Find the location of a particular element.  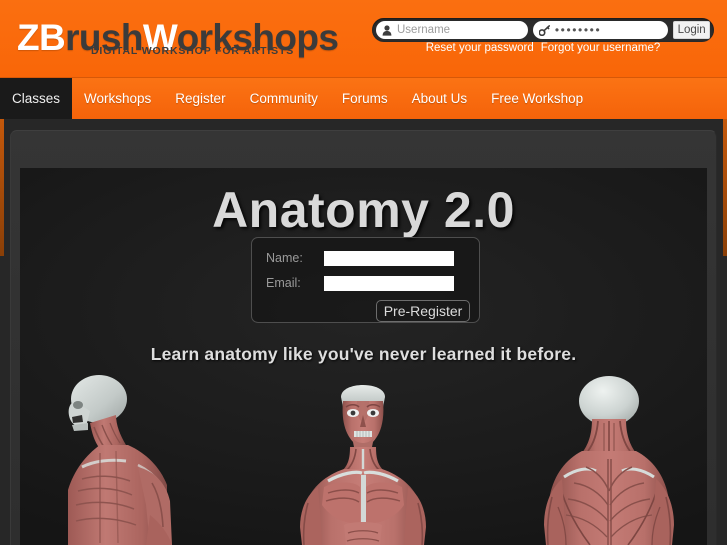

nav-item-register: Register is located at coordinates (200, 98).